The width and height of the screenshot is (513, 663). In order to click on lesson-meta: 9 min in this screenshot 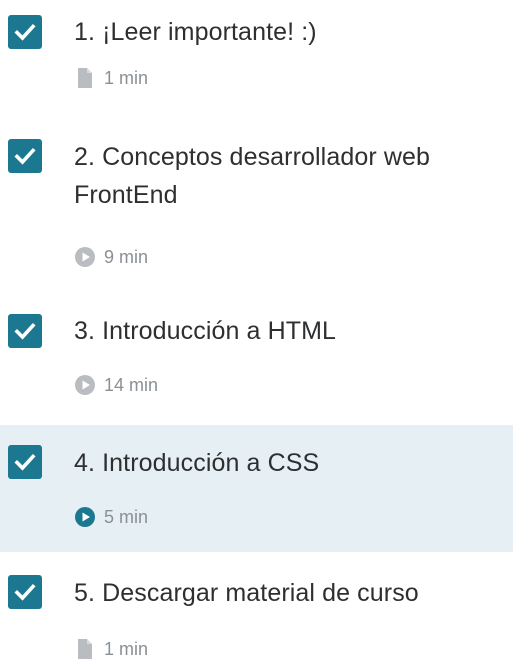, I will do `click(111, 257)`.